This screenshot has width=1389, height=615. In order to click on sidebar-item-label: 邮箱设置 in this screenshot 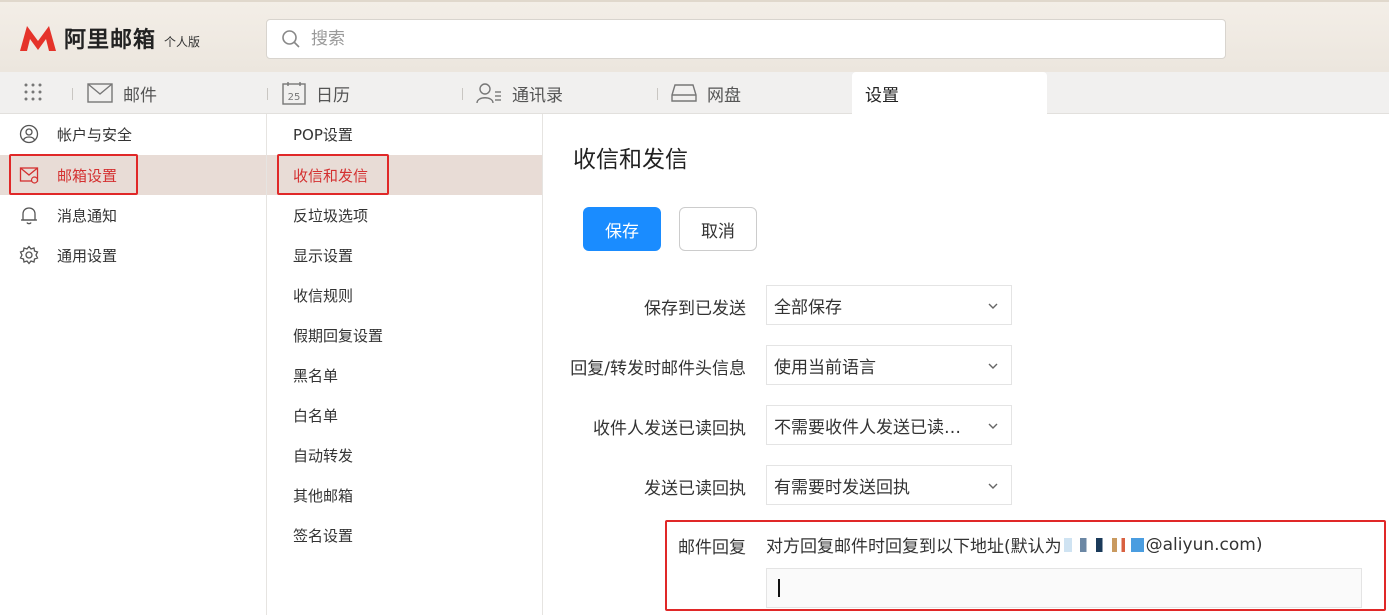, I will do `click(87, 175)`.